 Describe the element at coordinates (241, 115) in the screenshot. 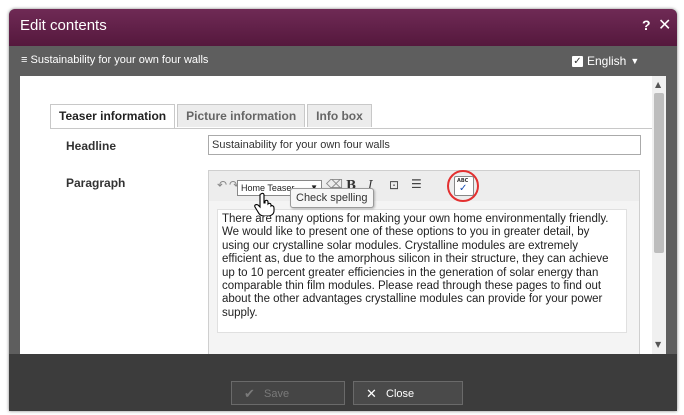

I see `tab-picture-information: Picture information` at that location.